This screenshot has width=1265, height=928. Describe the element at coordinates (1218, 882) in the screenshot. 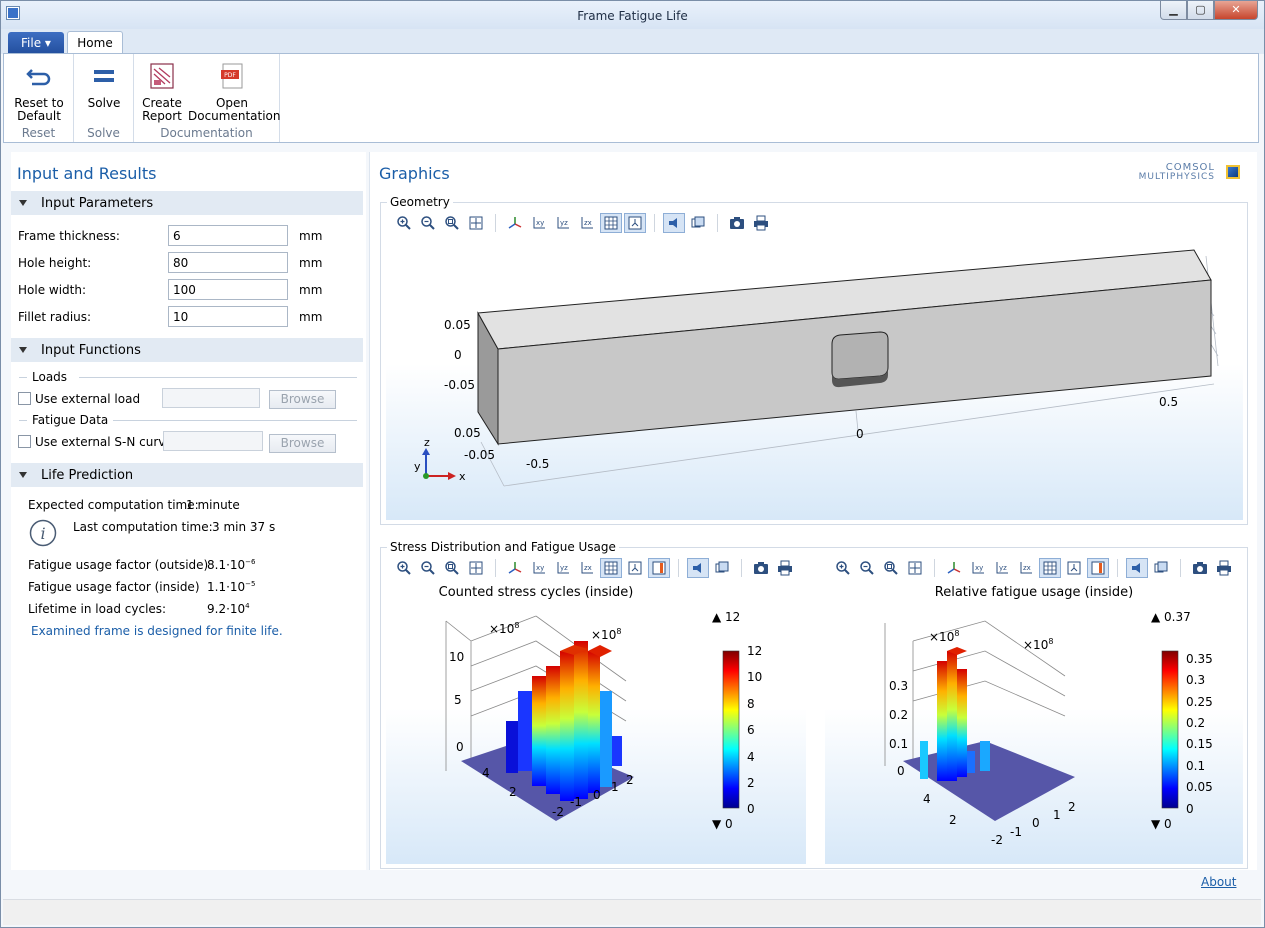

I see `about-link: About` at that location.